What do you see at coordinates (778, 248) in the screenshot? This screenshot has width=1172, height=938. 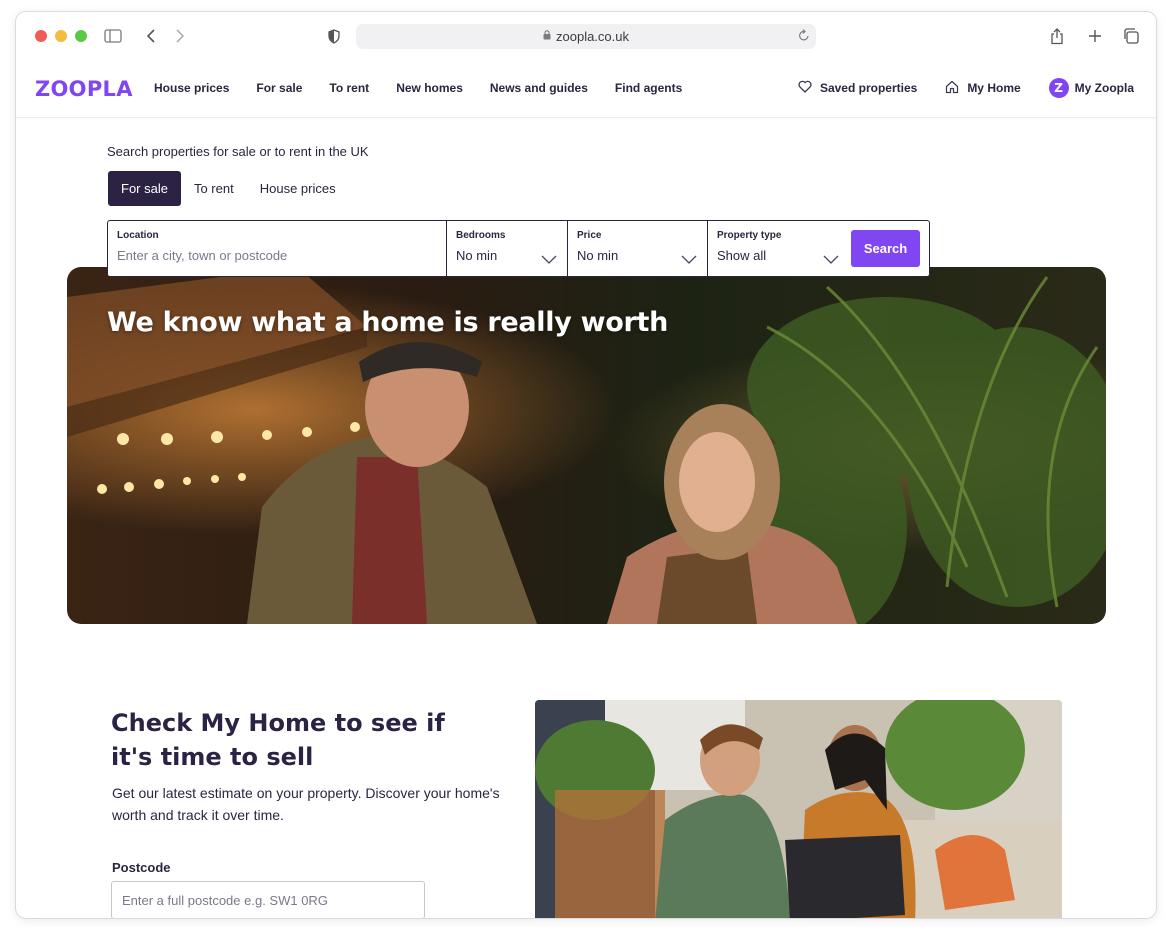 I see `property-type-select: Property type Show all` at bounding box center [778, 248].